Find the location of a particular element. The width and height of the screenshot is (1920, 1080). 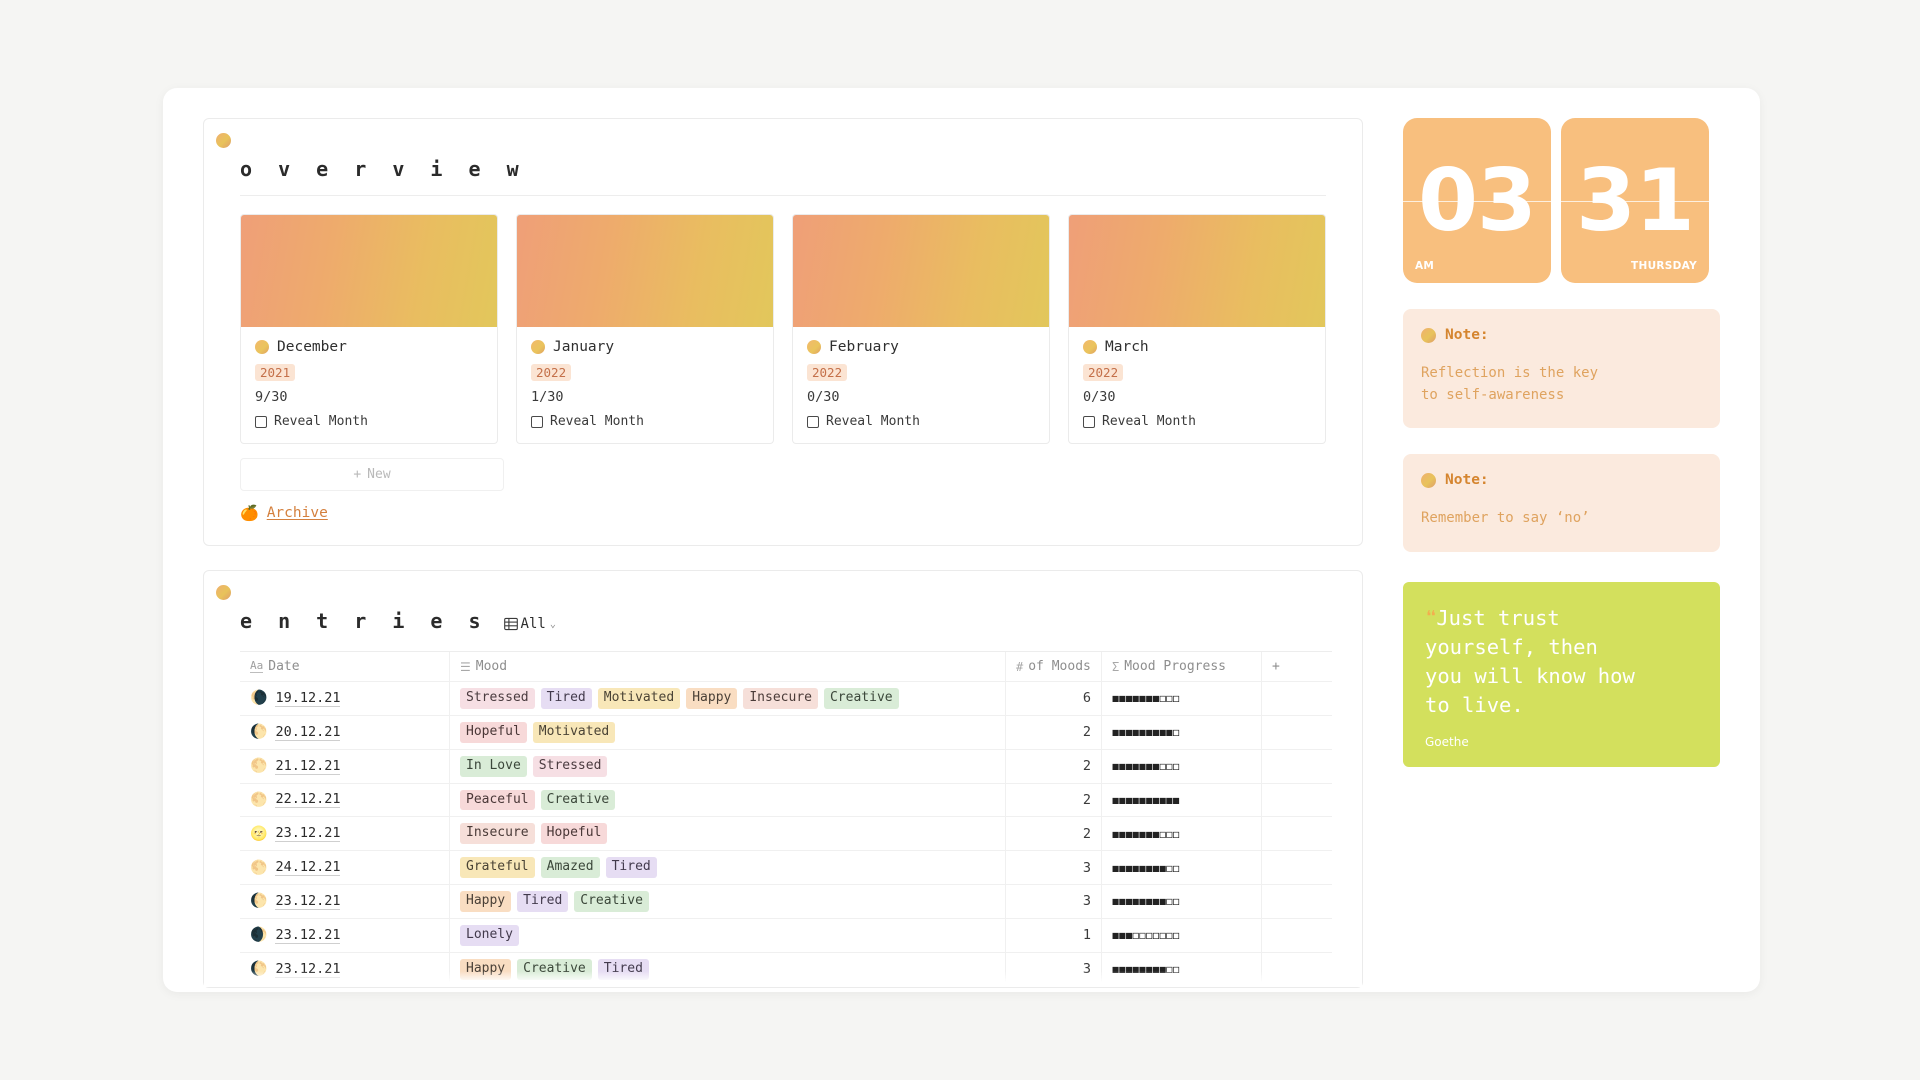

date-link: 21.12.21 is located at coordinates (308, 766).